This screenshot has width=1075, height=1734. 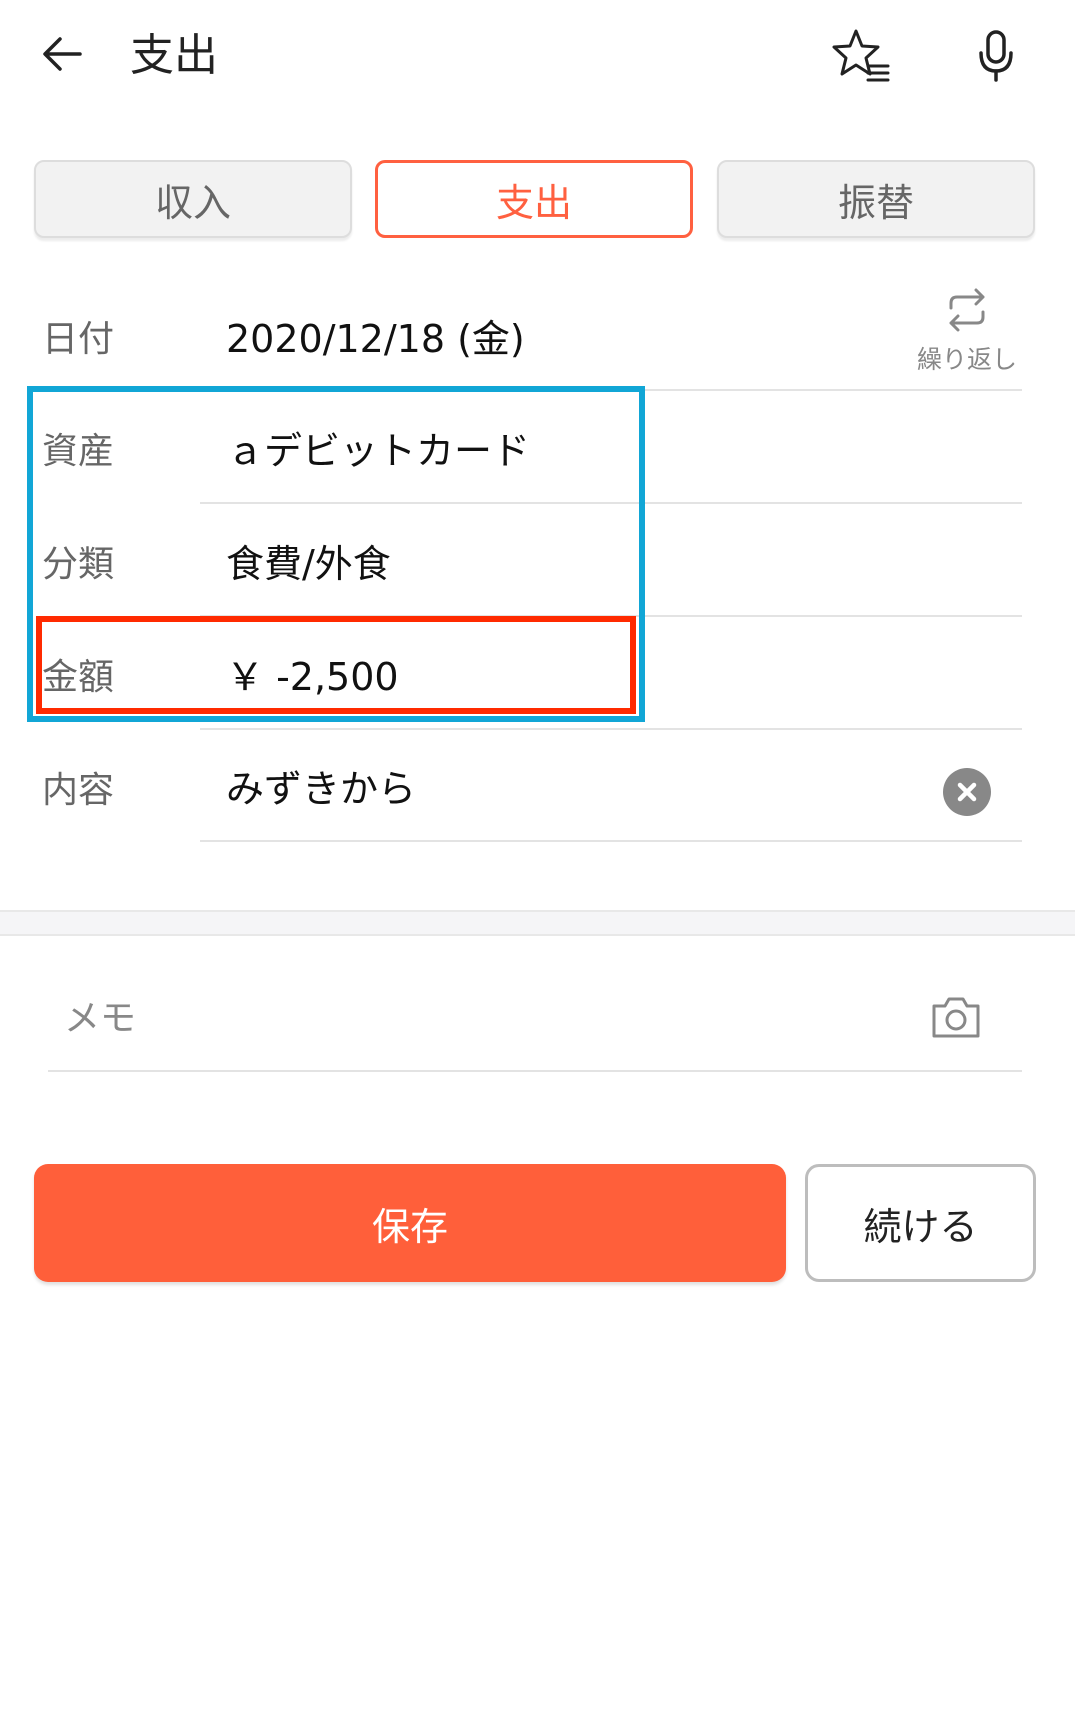 I want to click on tab-income: 収入, so click(x=193, y=199).